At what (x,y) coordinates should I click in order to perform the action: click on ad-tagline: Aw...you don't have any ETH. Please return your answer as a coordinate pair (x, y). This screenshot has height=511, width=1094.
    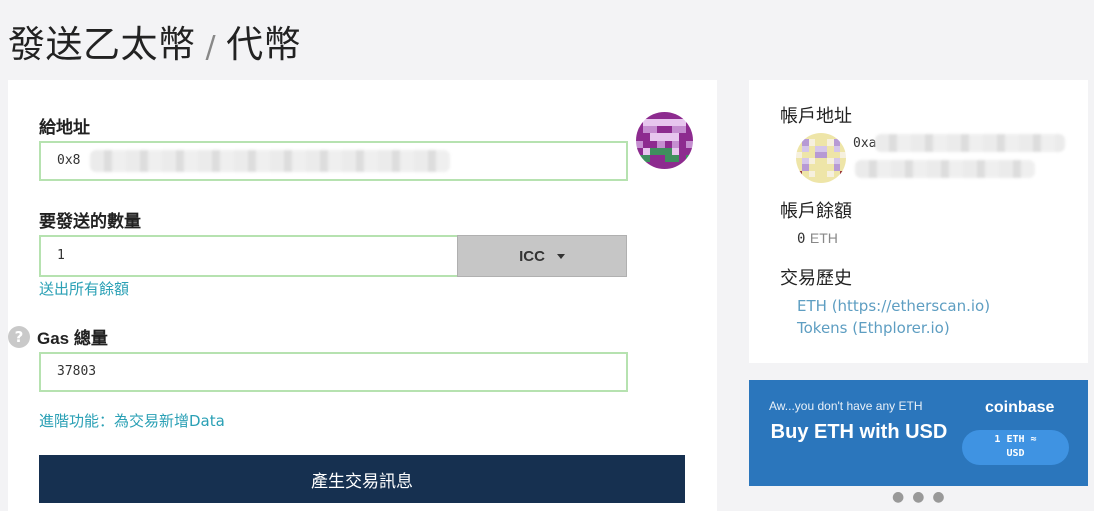
    Looking at the image, I should click on (846, 406).